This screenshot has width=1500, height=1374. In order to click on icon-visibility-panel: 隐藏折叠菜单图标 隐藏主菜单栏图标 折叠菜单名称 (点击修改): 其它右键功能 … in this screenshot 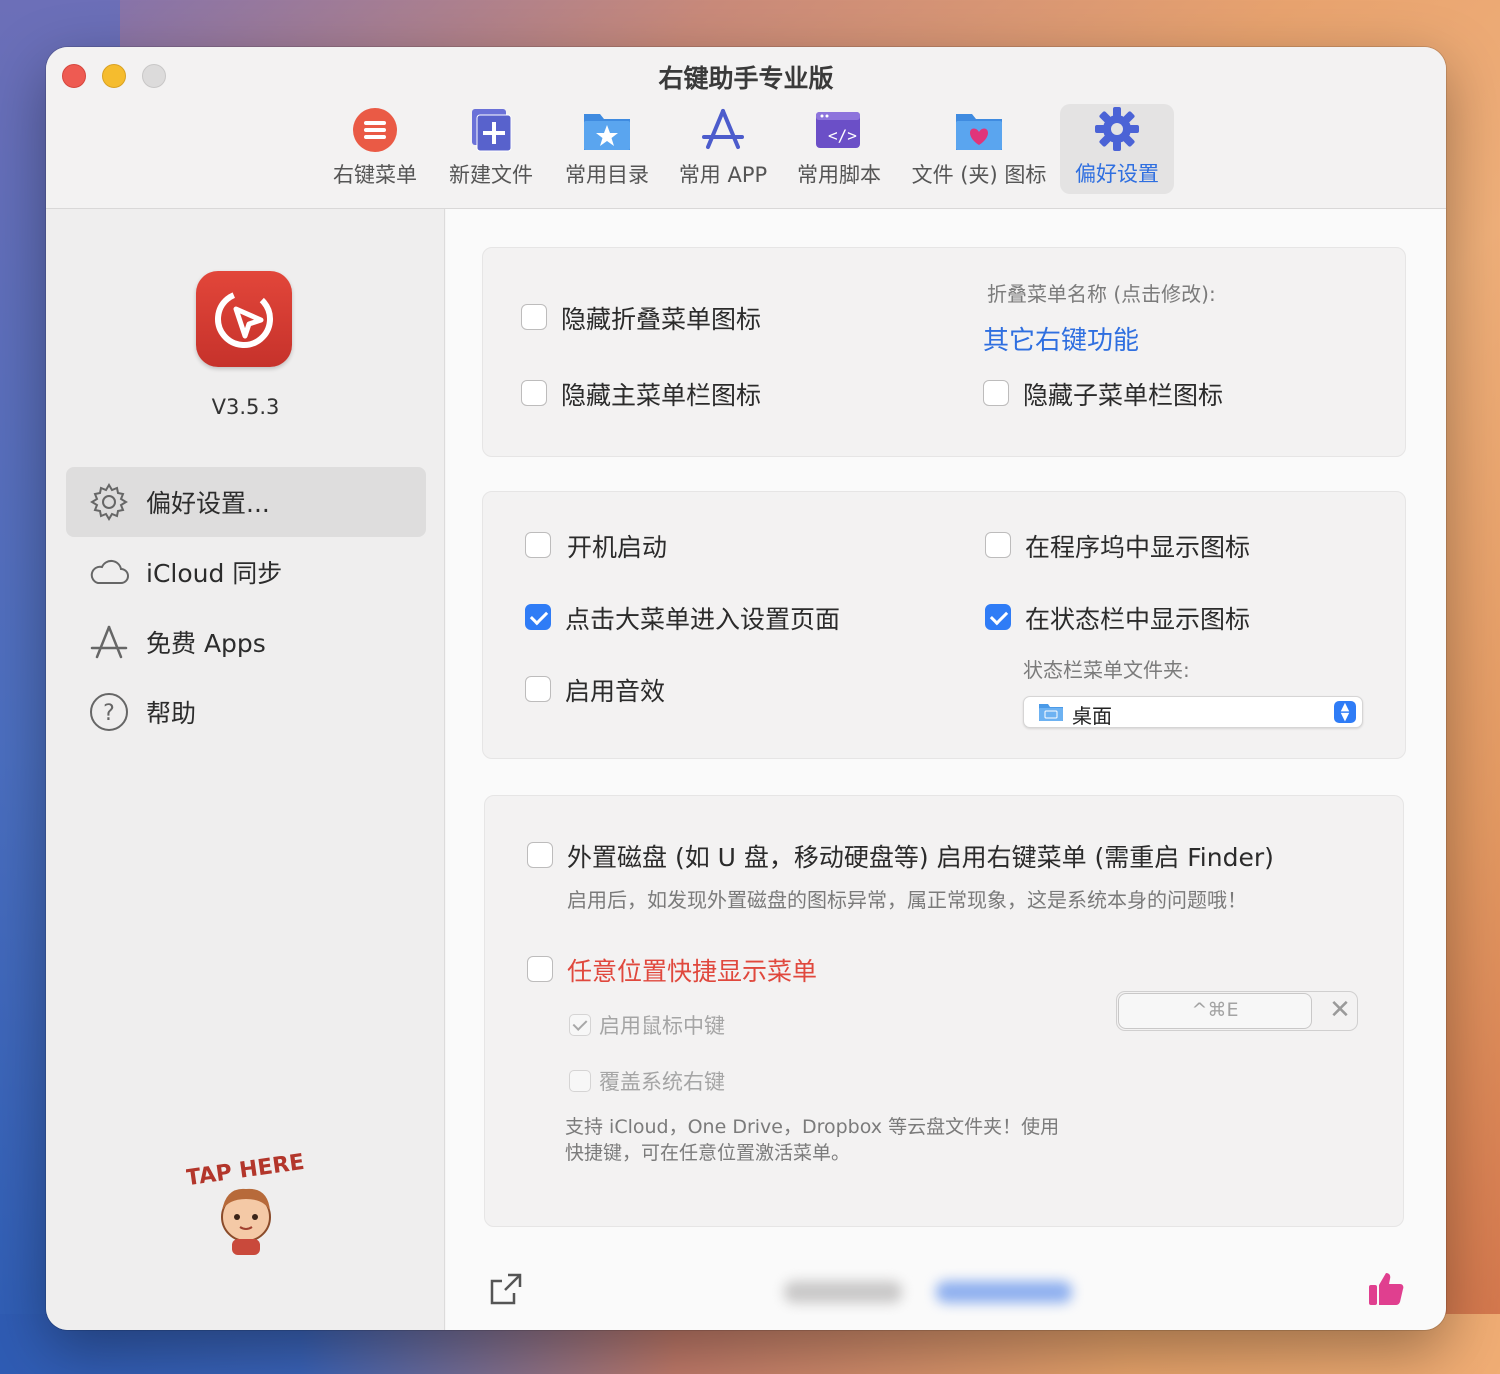, I will do `click(944, 352)`.